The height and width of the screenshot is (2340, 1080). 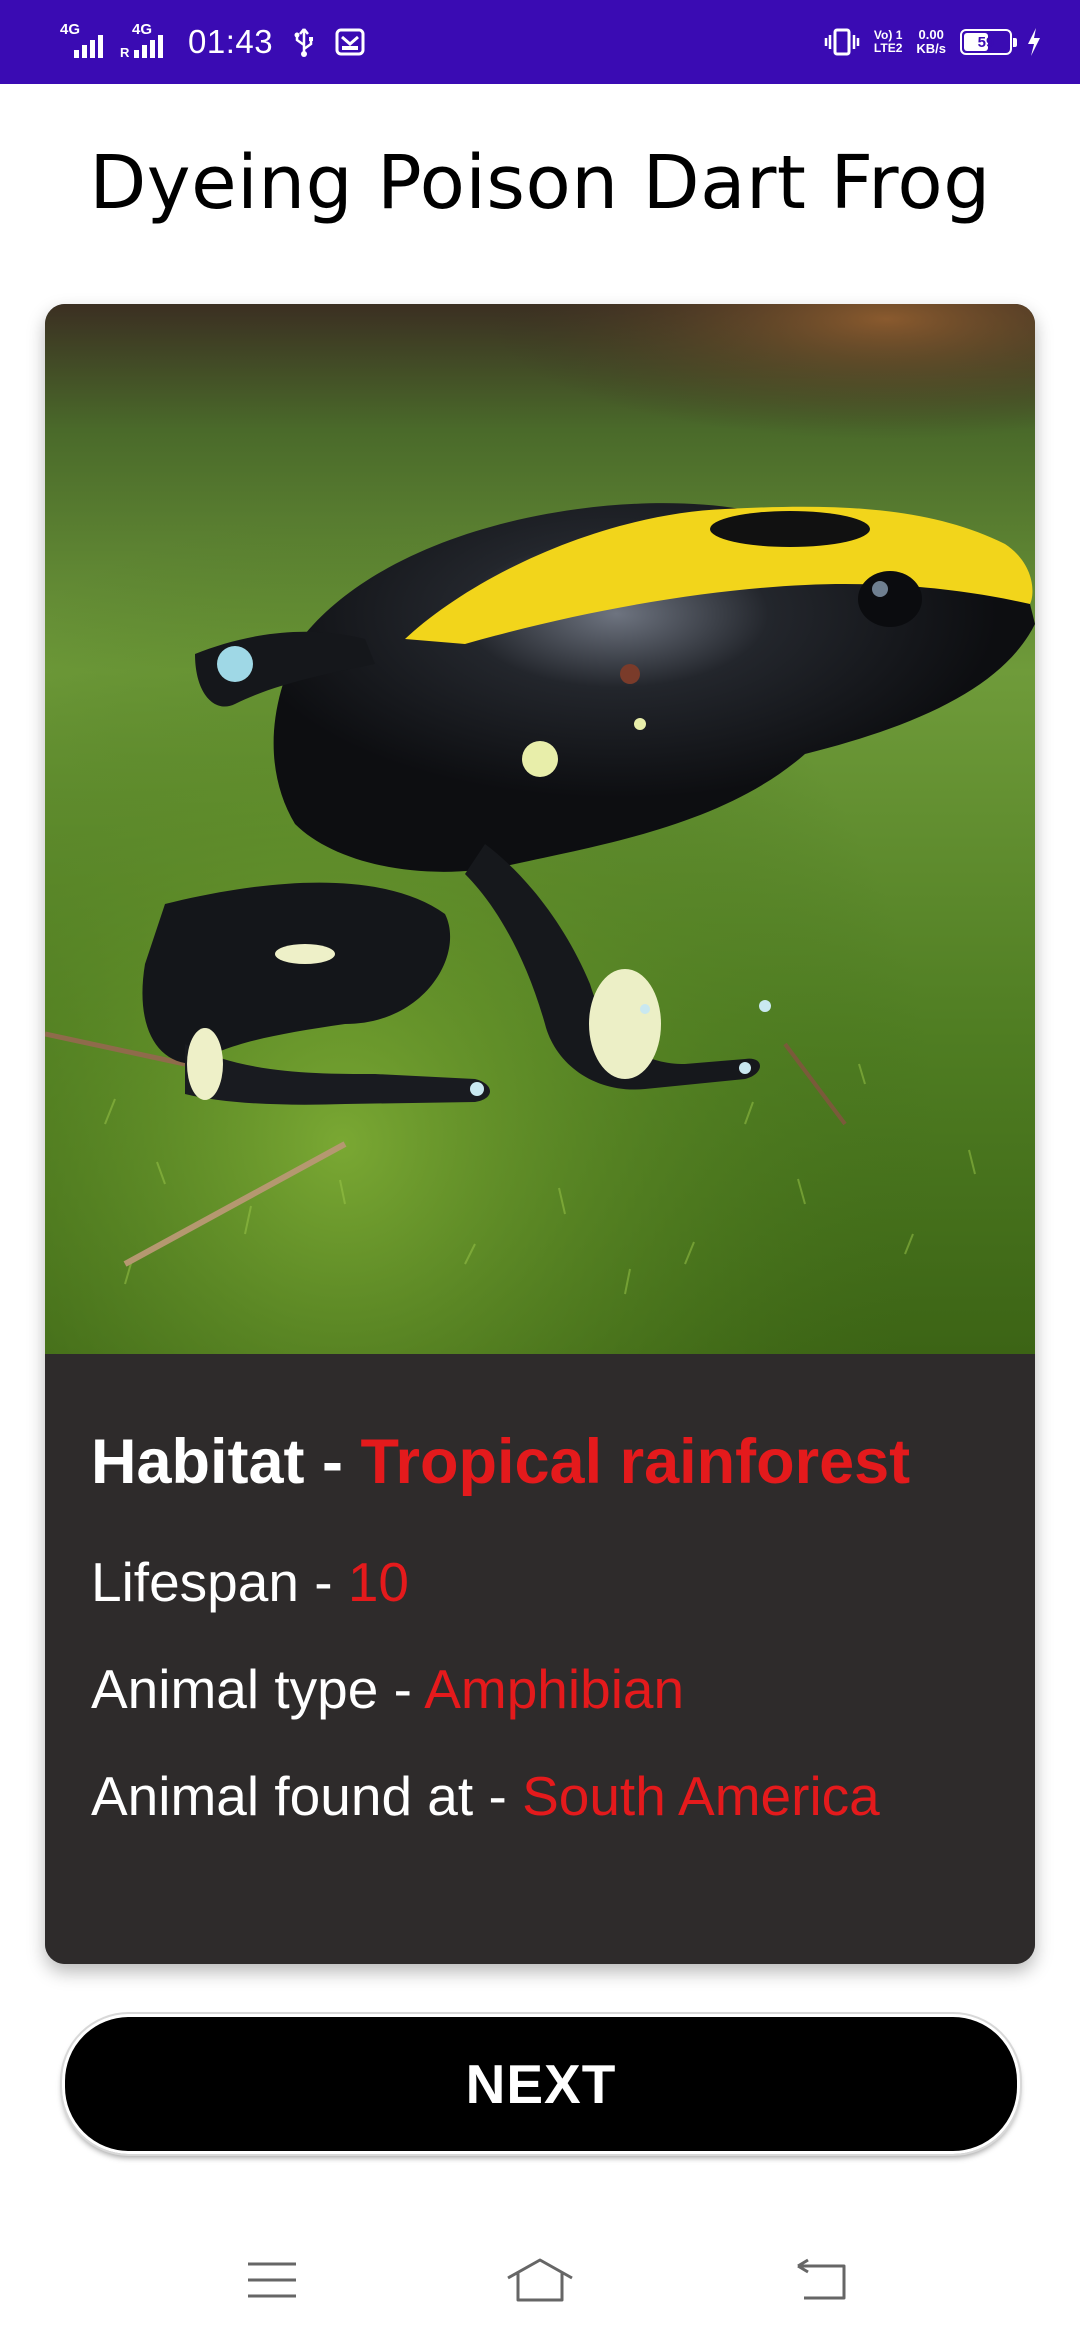 I want to click on habitat-label: Habitat -, so click(x=226, y=1462).